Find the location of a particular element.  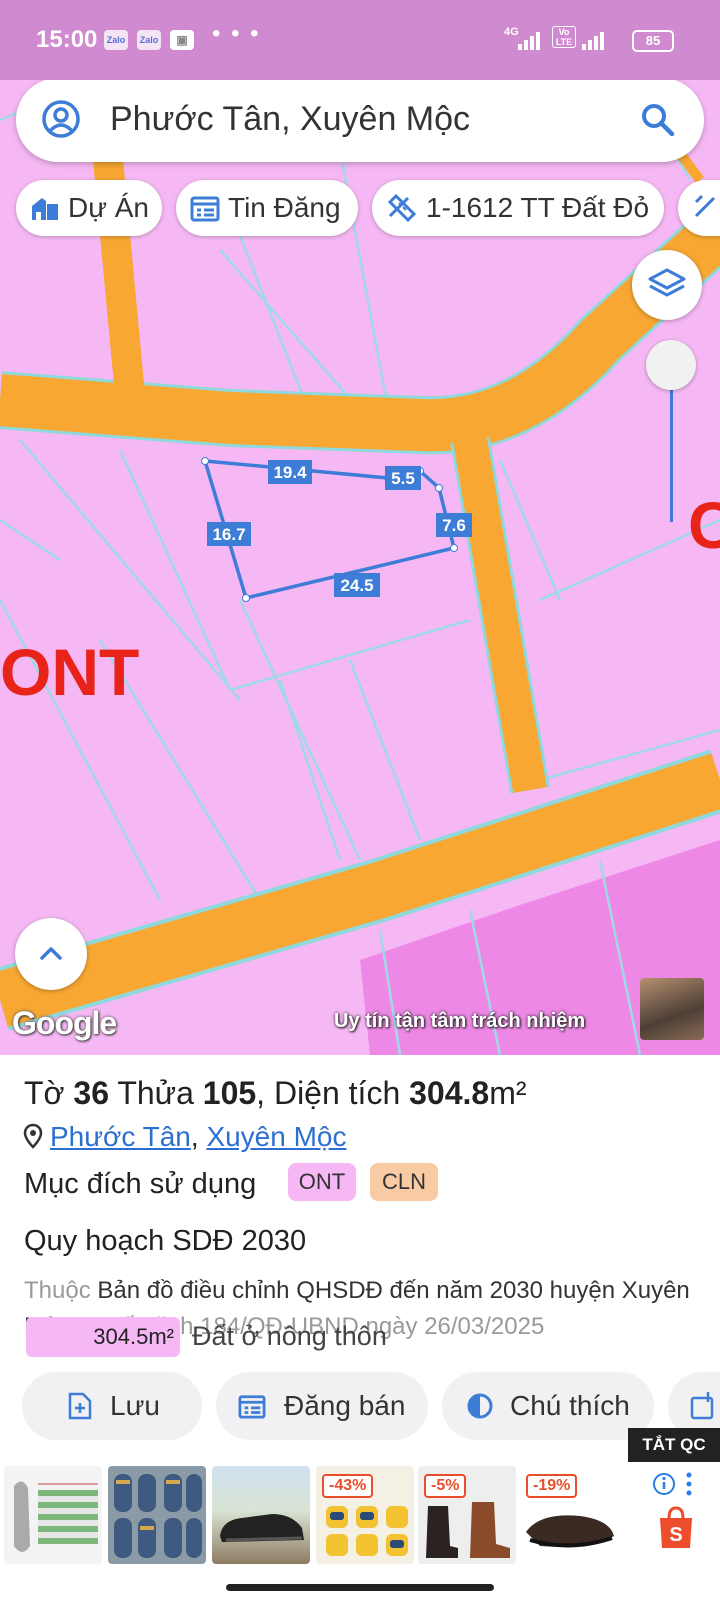

google-logo: Google is located at coordinates (64, 1023).